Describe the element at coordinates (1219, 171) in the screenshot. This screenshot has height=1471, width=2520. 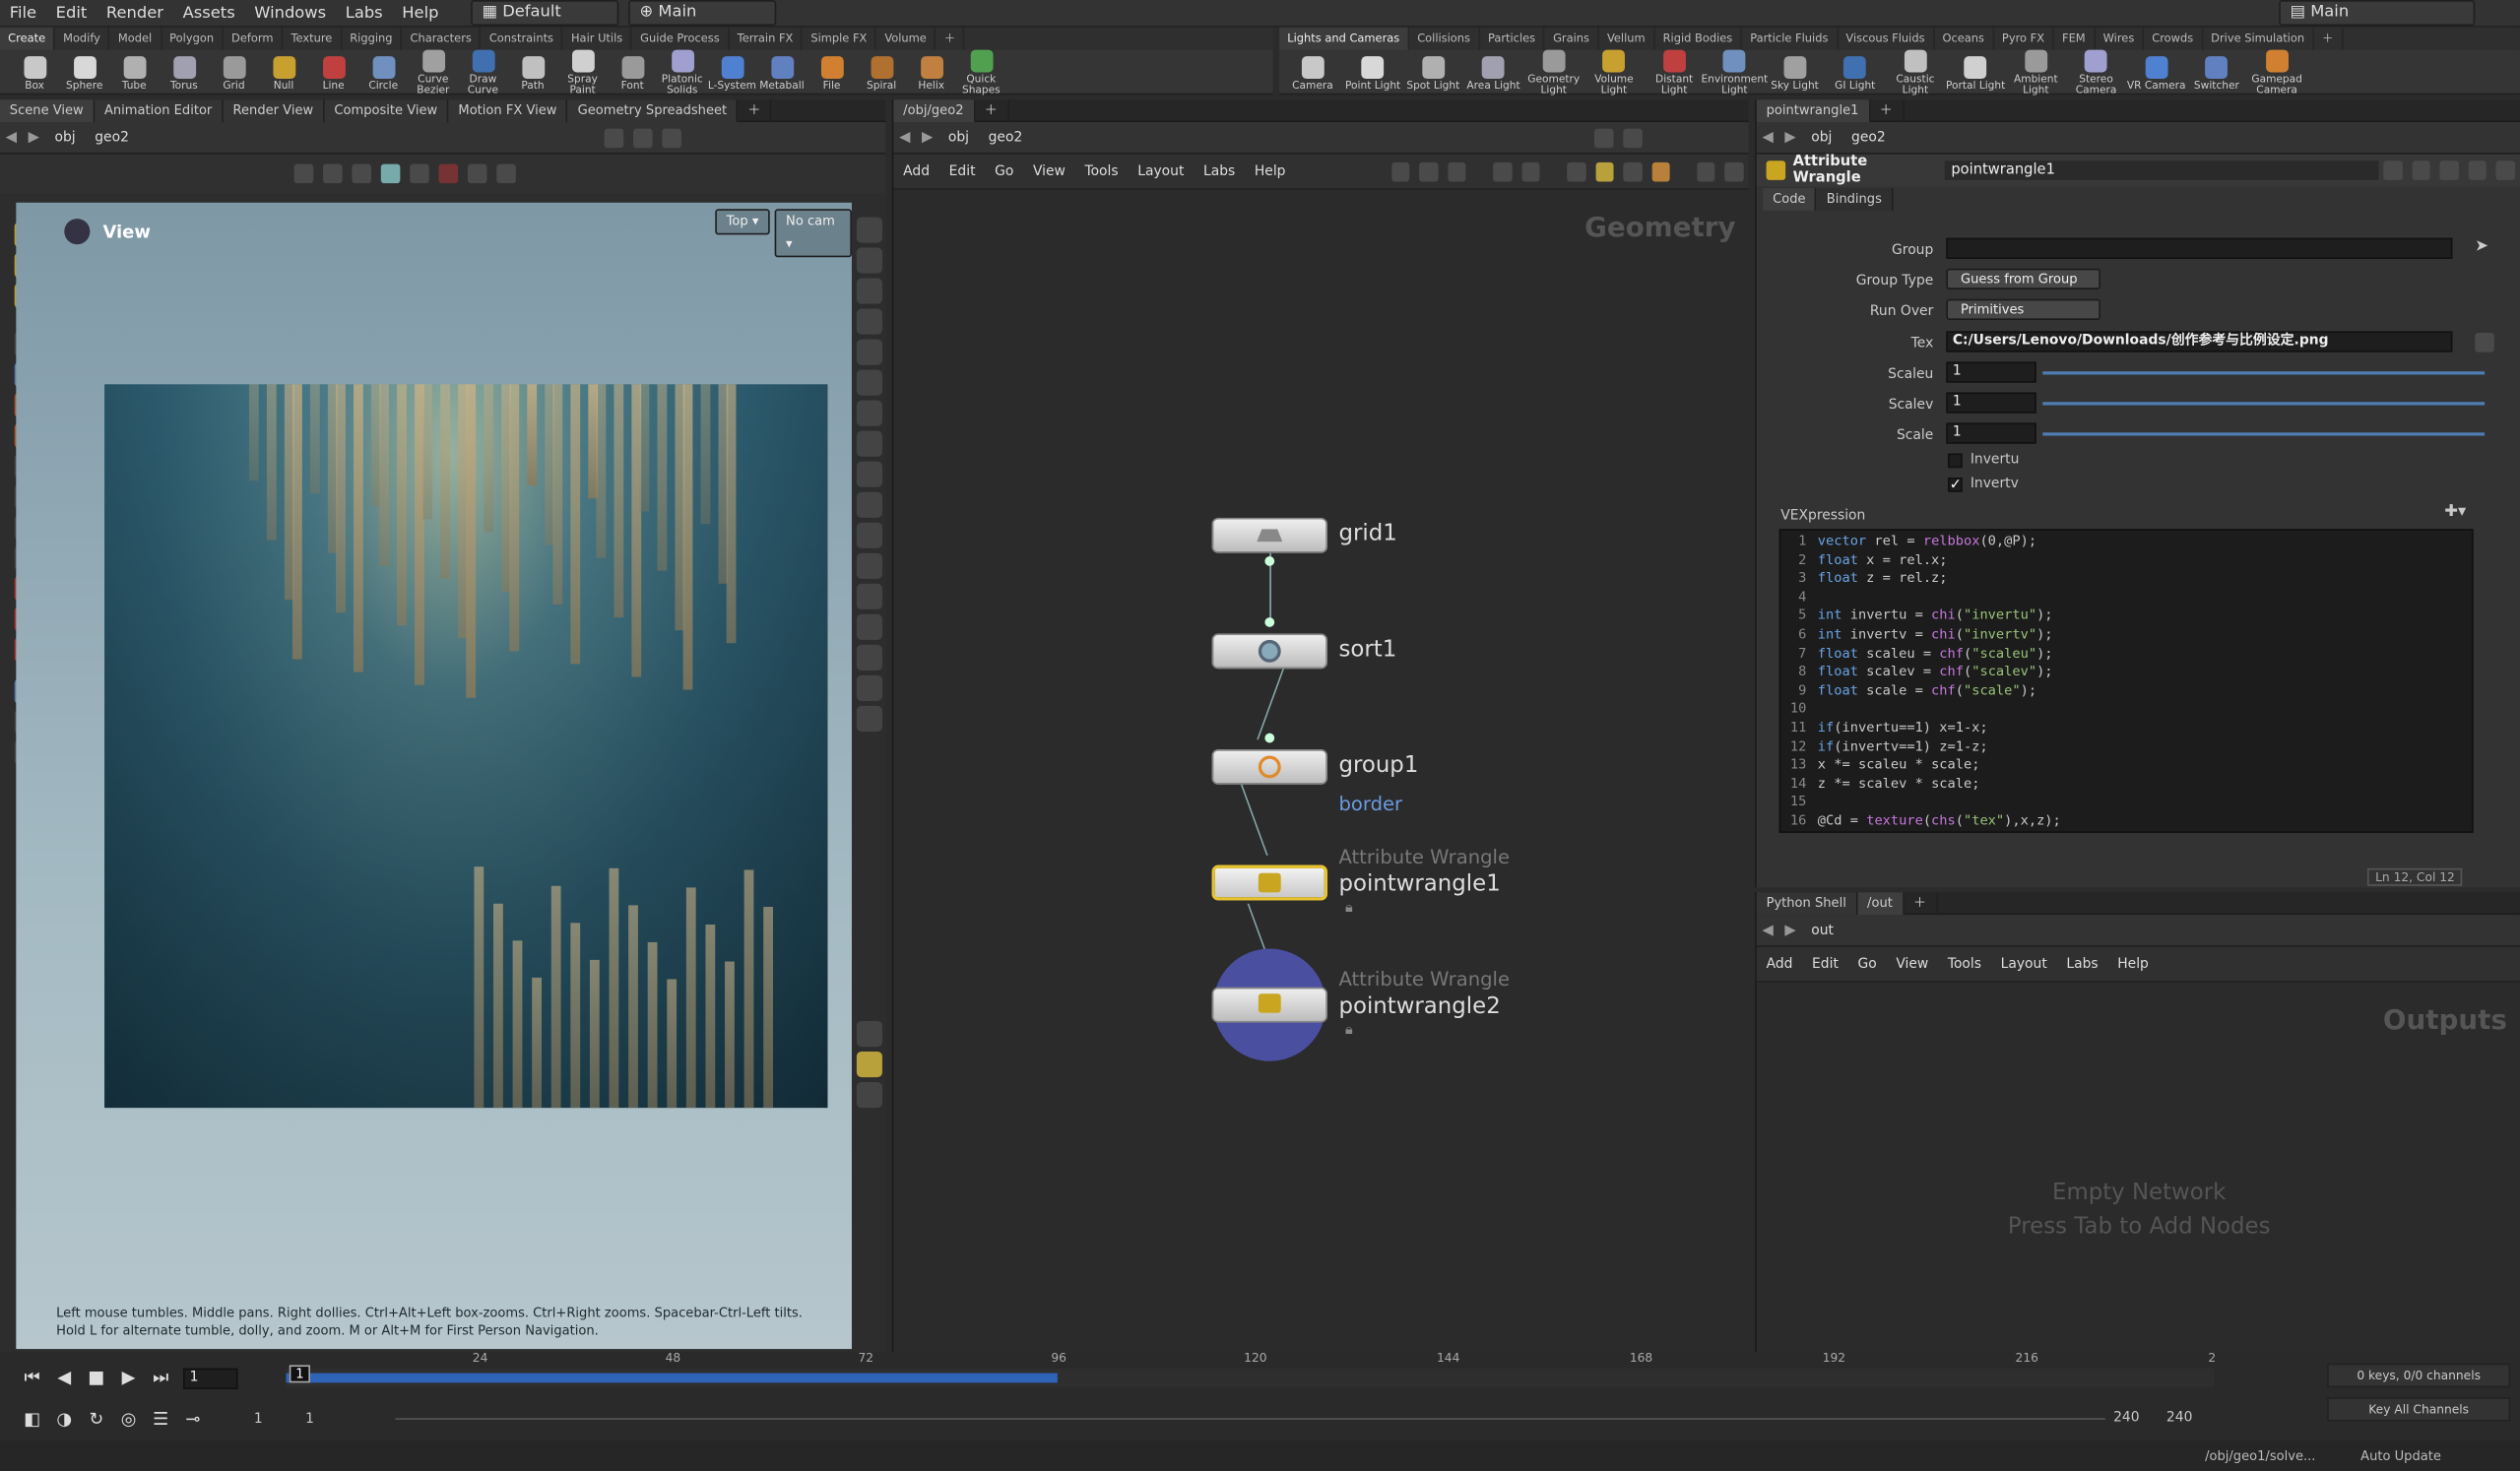
I see `net-menu-labs: Labs` at that location.